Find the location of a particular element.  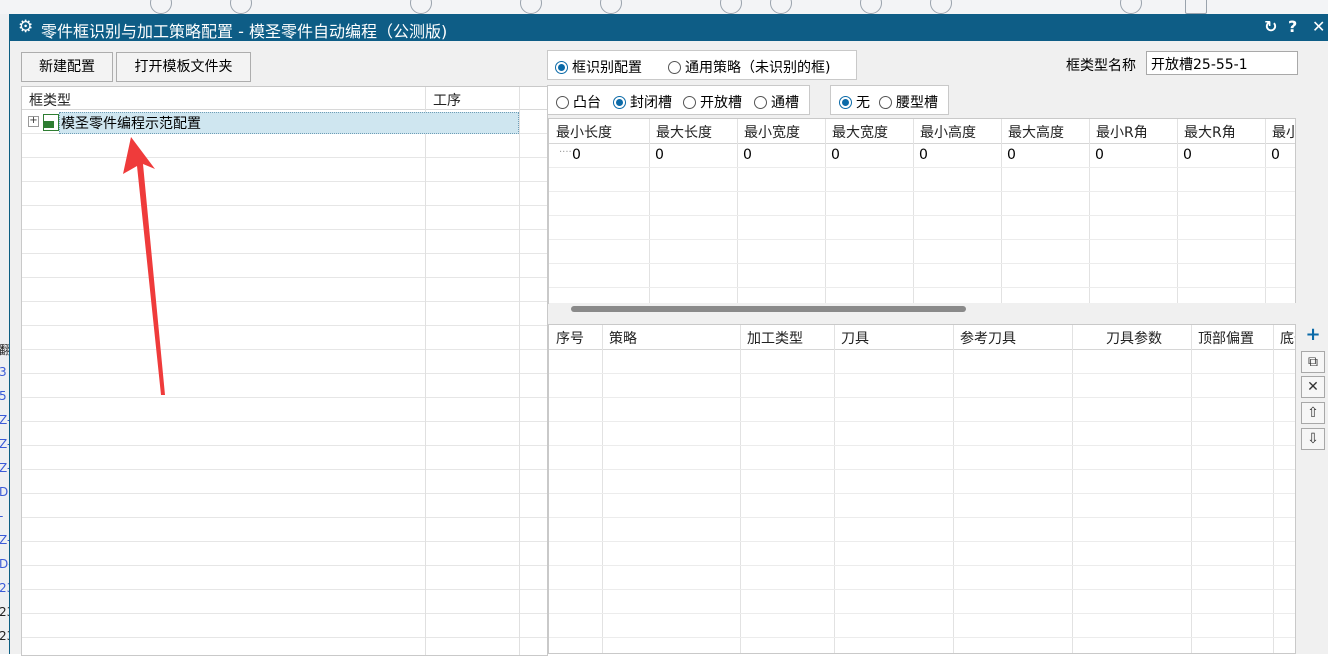

radio-closed-slot: 封闭槽 is located at coordinates (642, 102).